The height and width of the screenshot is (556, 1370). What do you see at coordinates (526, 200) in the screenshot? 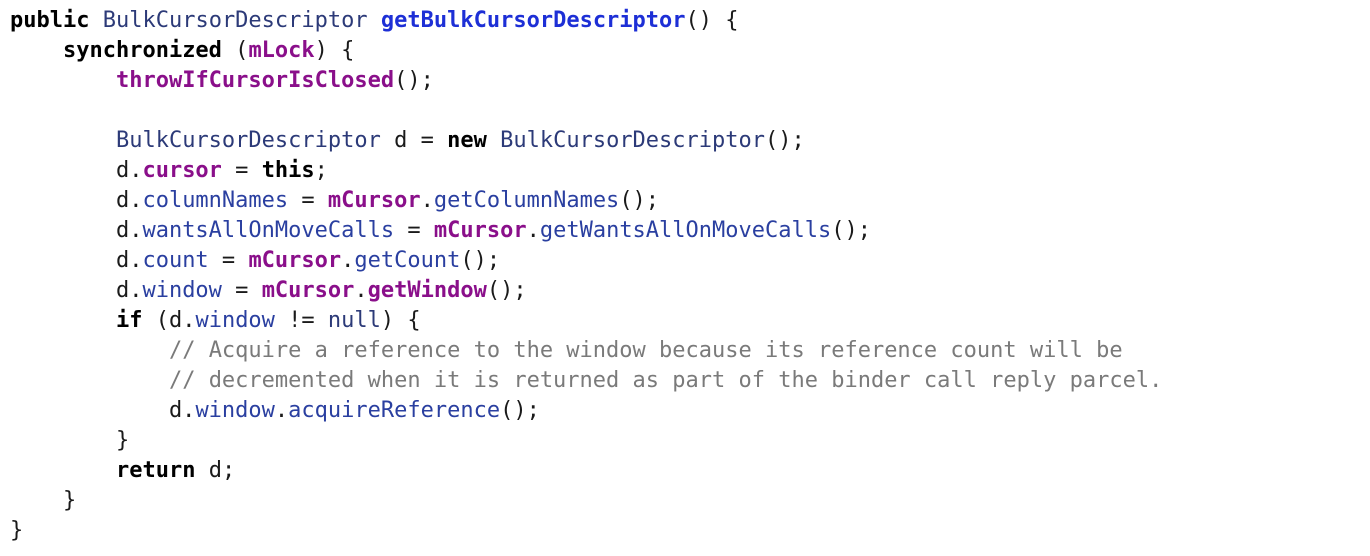
I see `code-token: getColumnNames` at bounding box center [526, 200].